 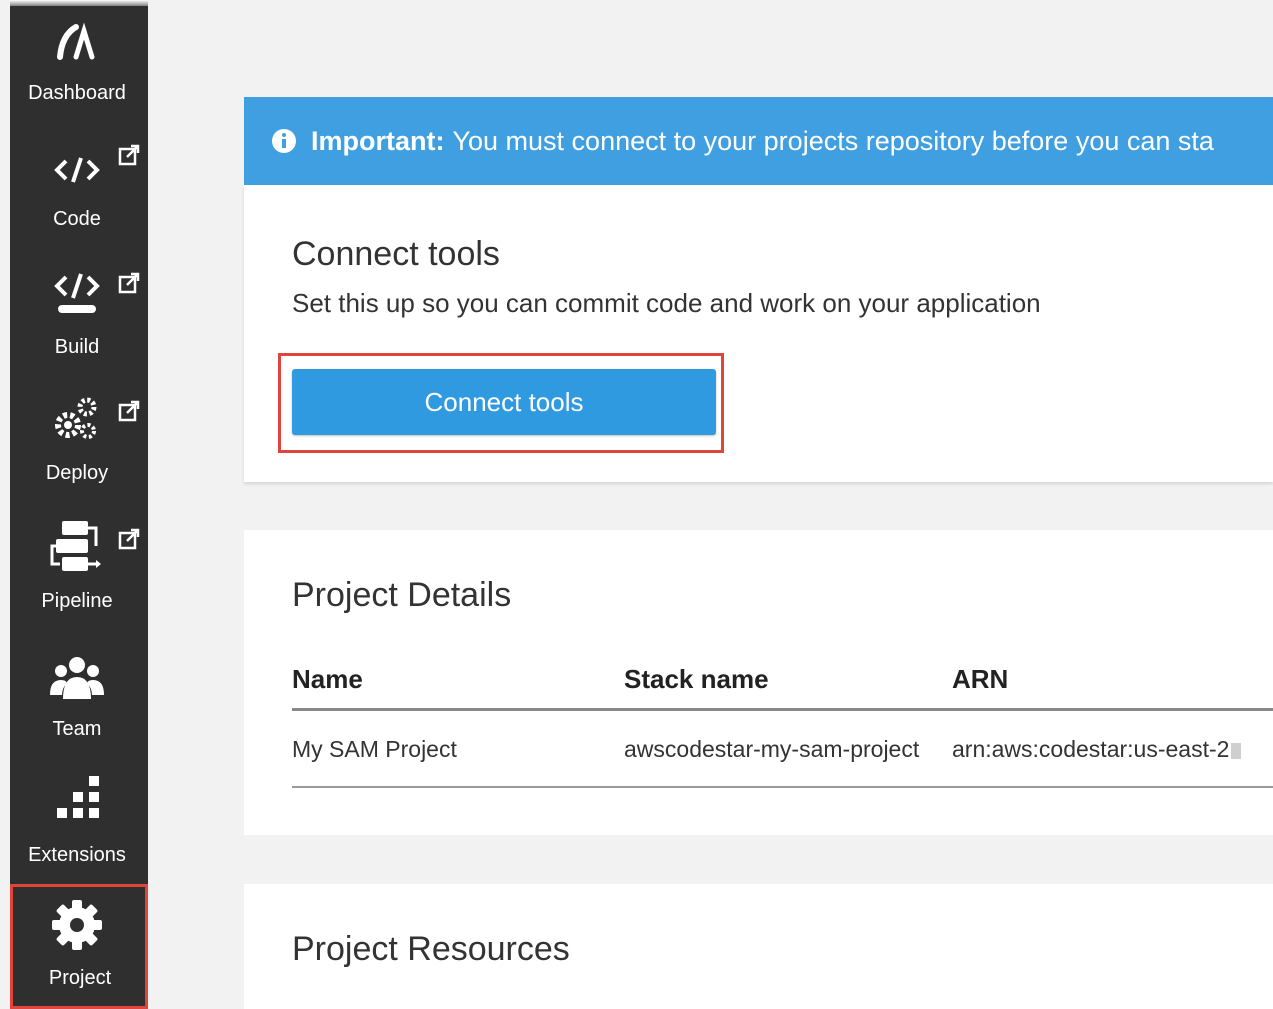 What do you see at coordinates (79, 69) in the screenshot?
I see `sidebar-item-dashboard: Dashboard` at bounding box center [79, 69].